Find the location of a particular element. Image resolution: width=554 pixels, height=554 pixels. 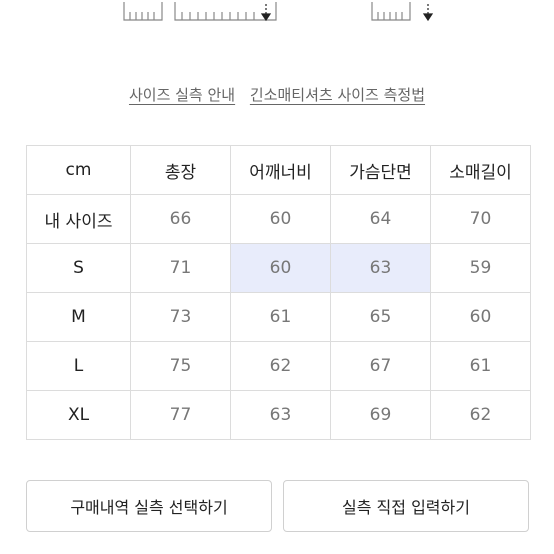

table-cell: 70 is located at coordinates (480, 219).